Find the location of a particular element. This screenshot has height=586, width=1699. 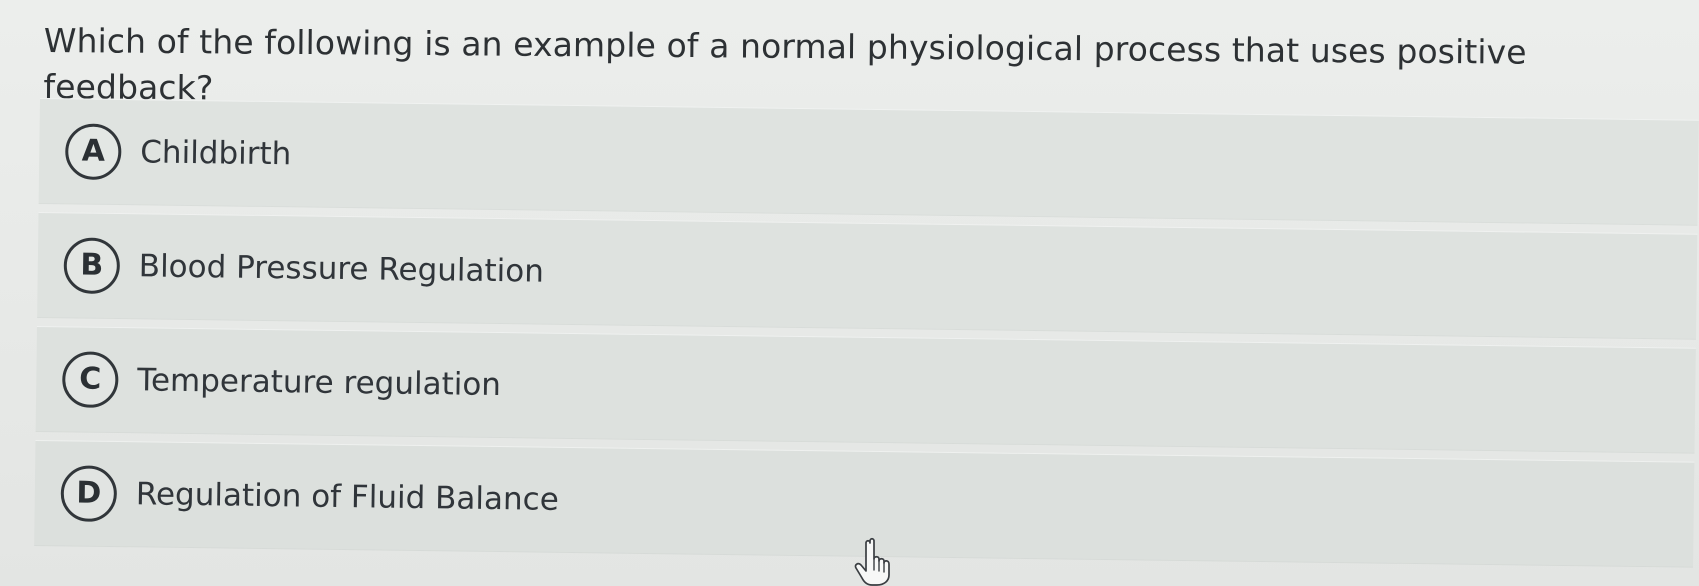

choice-b-circle: B is located at coordinates (92, 266).